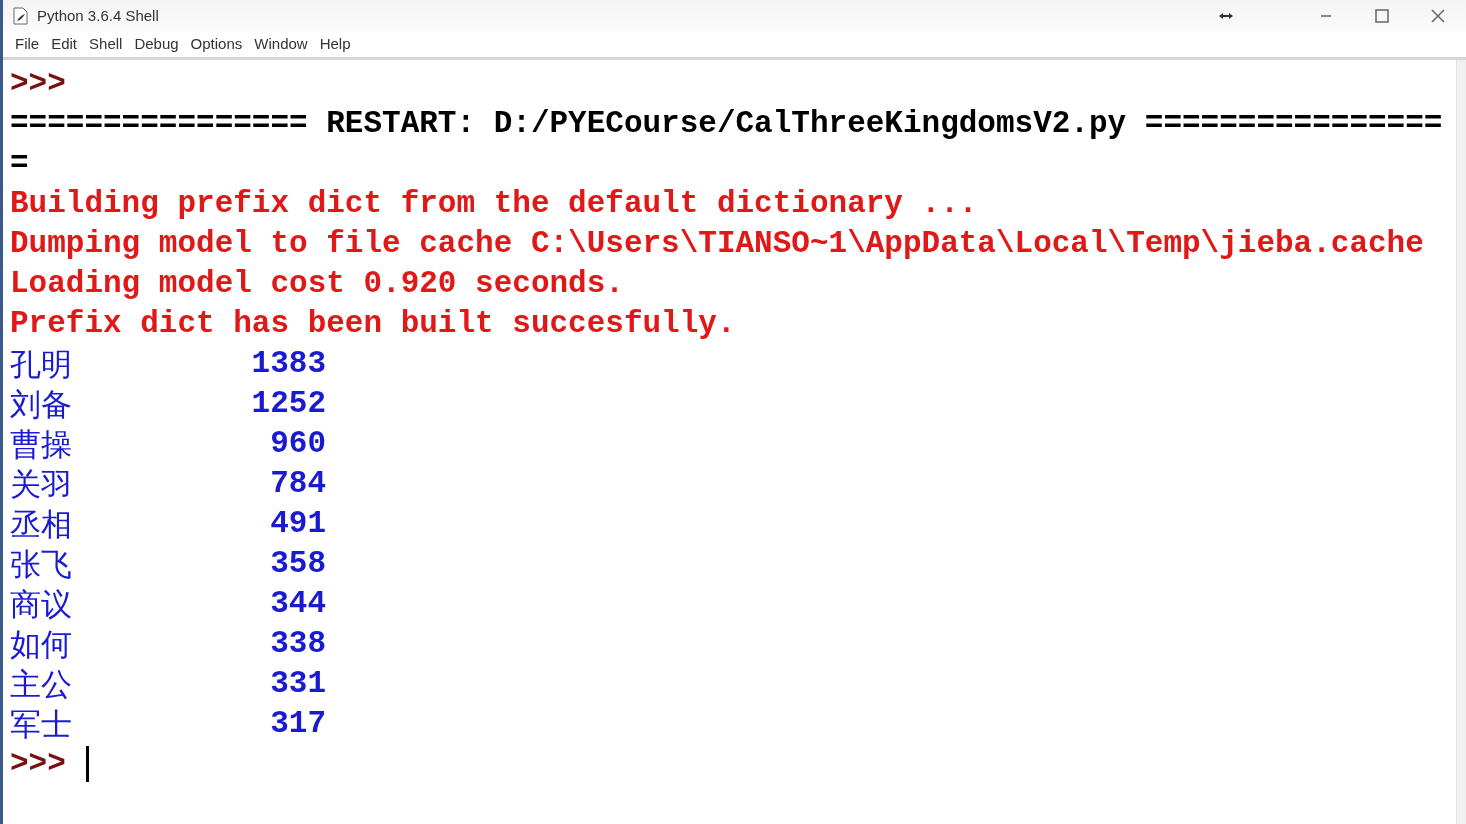  What do you see at coordinates (41, 444) in the screenshot?
I see `word-text: 曹操` at bounding box center [41, 444].